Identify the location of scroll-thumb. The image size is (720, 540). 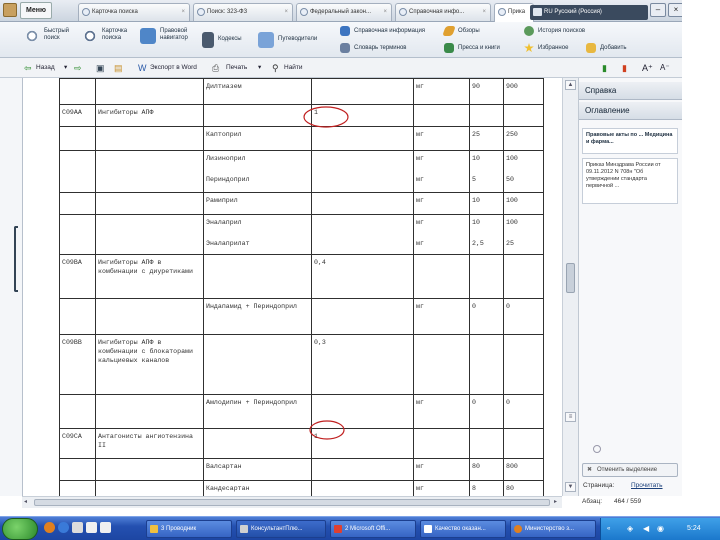
(570, 278).